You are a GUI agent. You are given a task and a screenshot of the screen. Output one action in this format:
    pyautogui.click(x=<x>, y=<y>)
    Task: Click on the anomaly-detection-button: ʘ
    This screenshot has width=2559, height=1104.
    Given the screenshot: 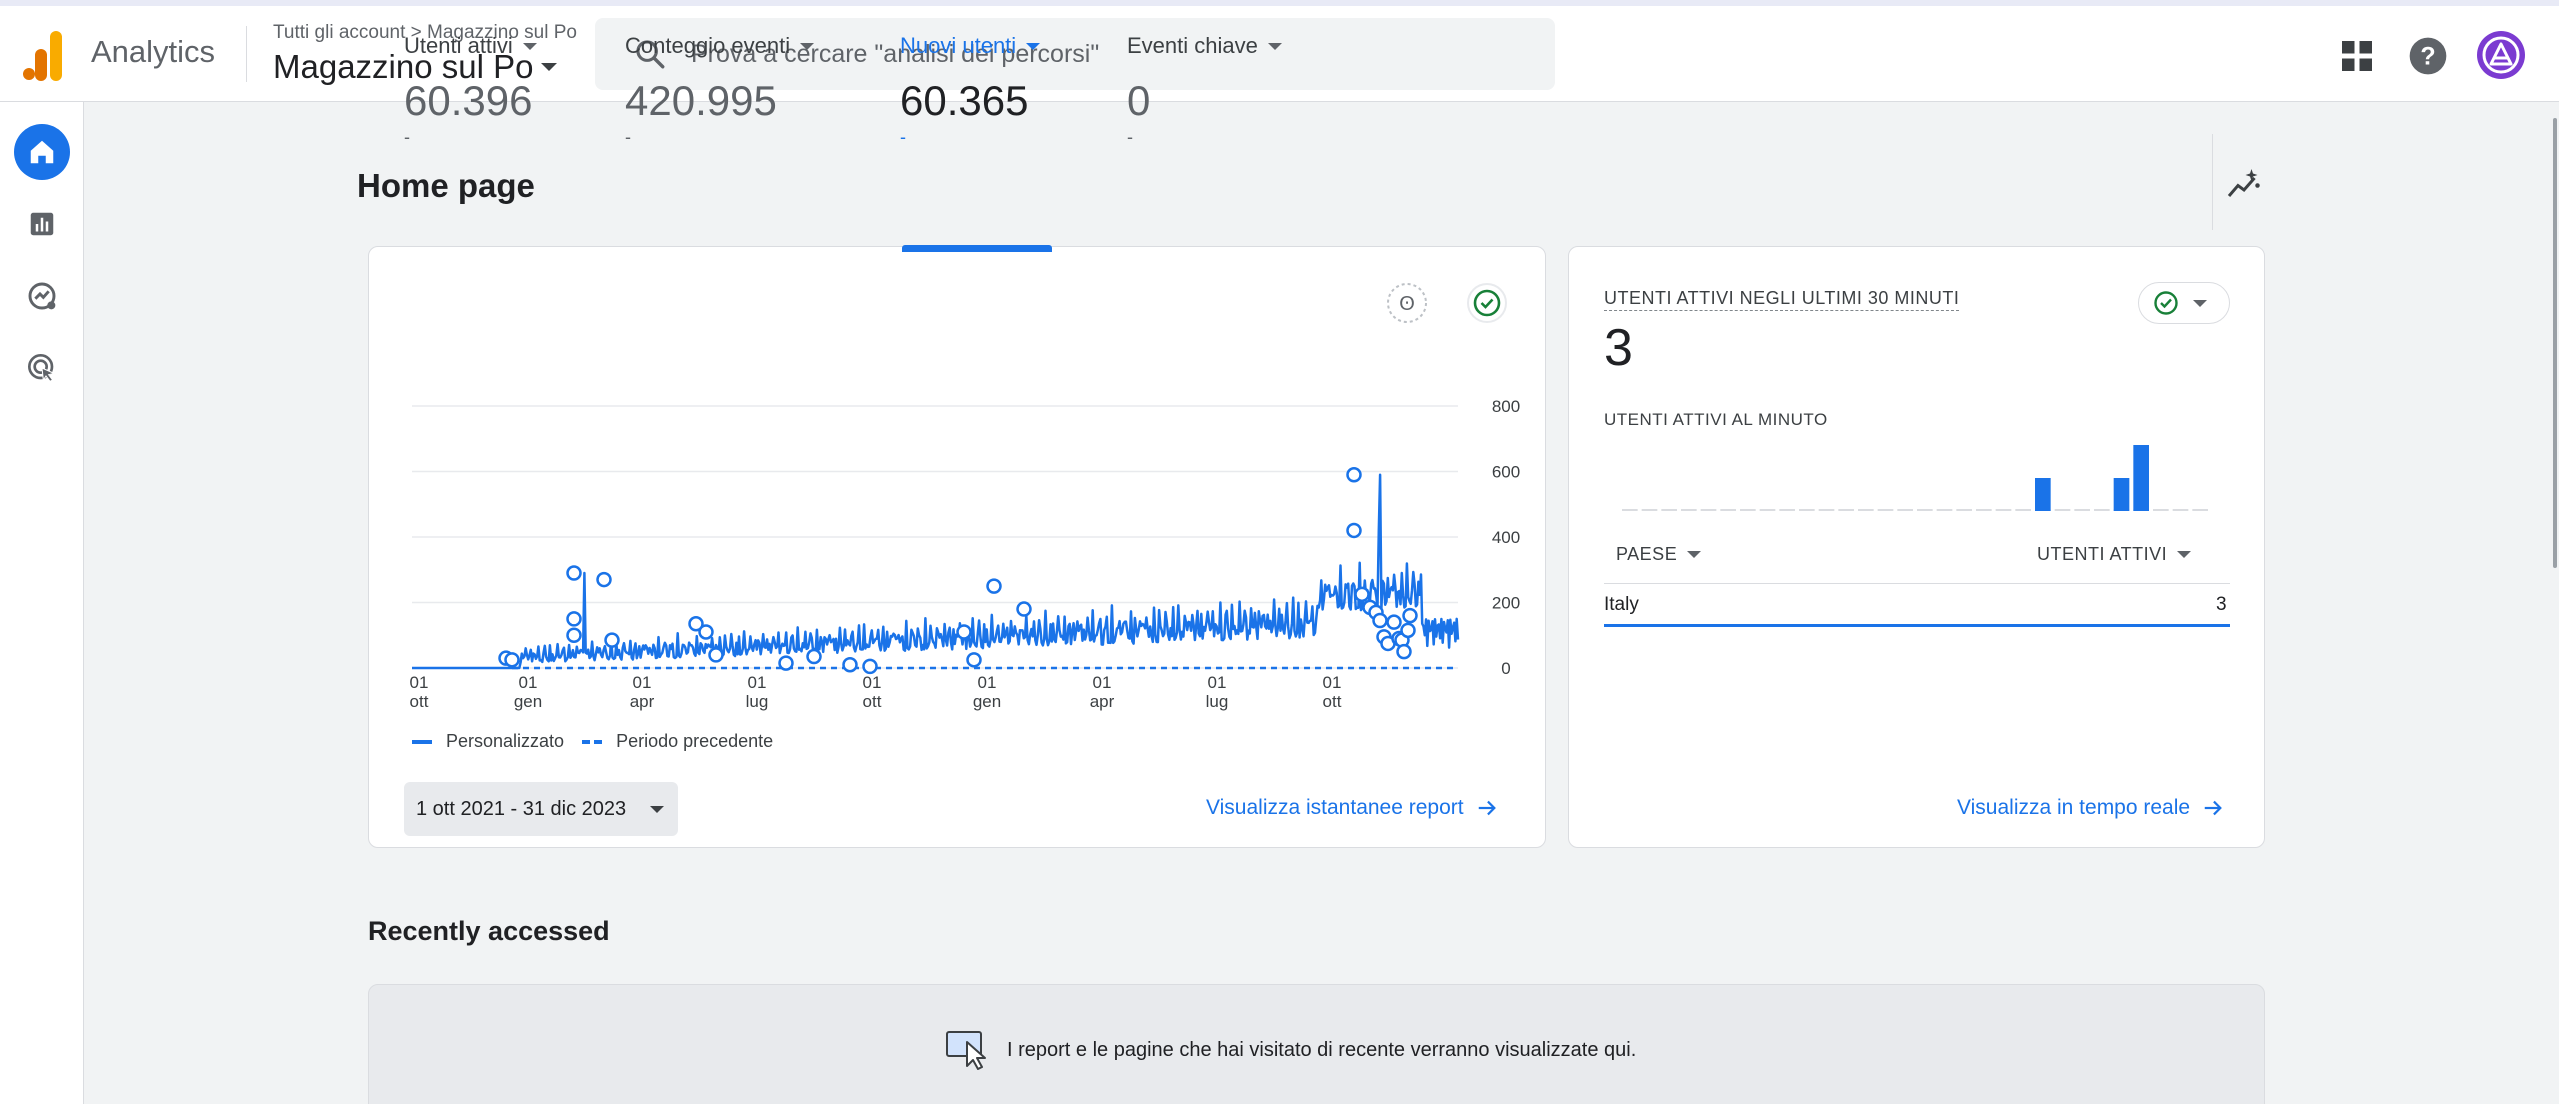 What is the action you would take?
    pyautogui.click(x=1407, y=303)
    